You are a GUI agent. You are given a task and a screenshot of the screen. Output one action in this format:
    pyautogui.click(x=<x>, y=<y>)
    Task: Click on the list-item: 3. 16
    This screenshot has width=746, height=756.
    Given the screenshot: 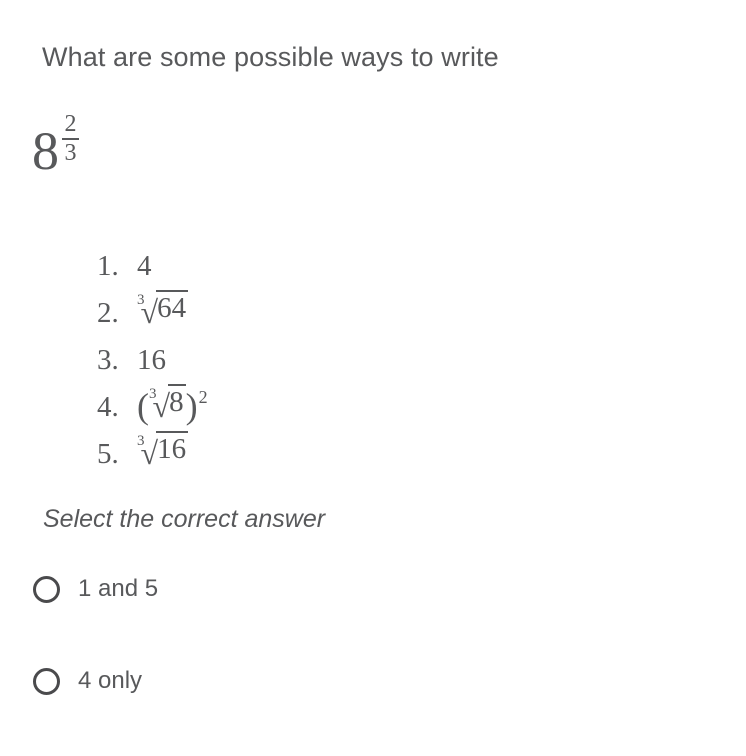 What is the action you would take?
    pyautogui.click(x=152, y=360)
    